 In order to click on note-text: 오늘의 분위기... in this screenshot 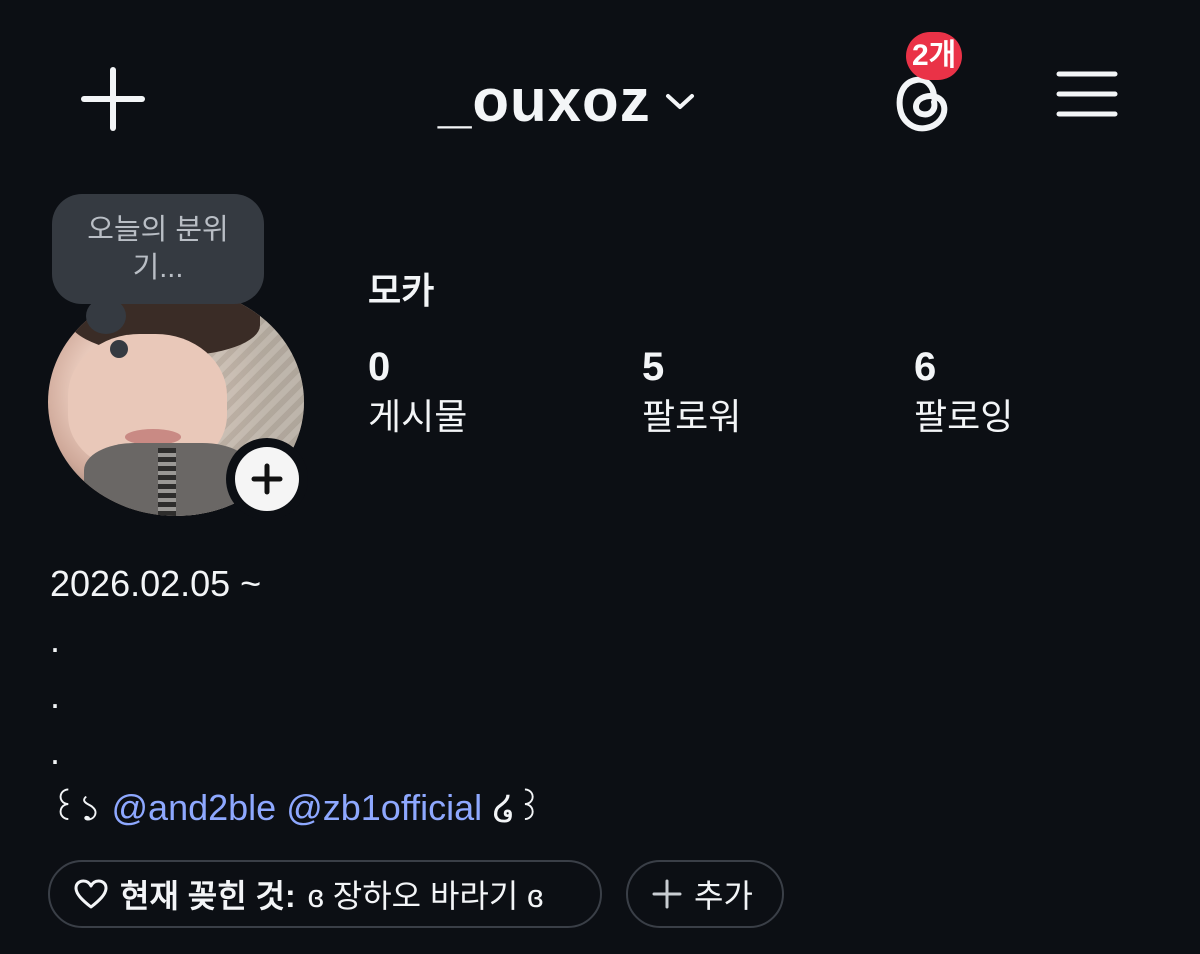, I will do `click(158, 249)`.